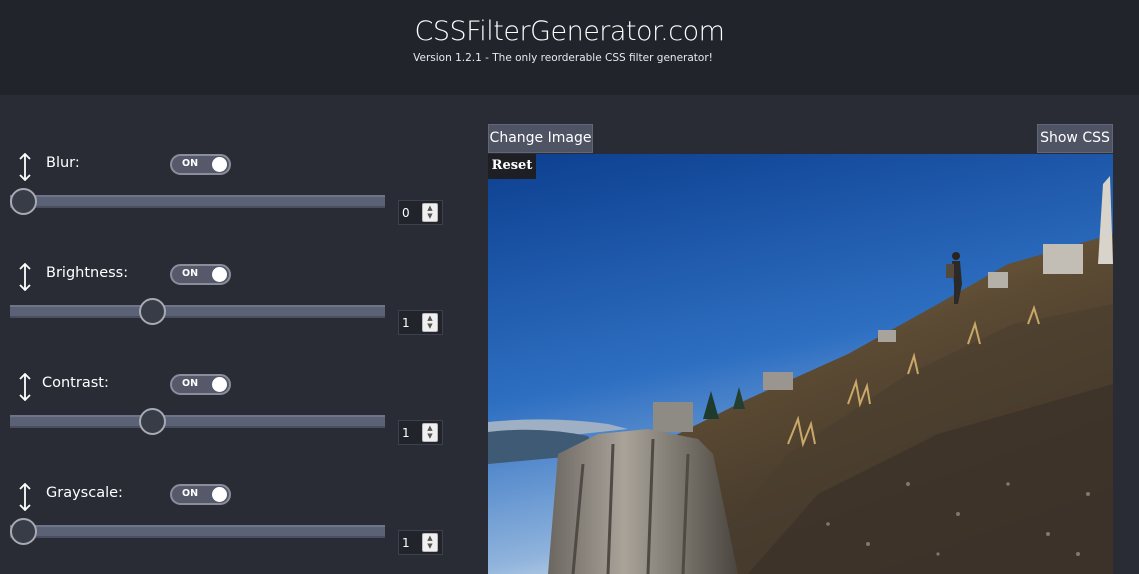  I want to click on filter-contrast: Contrast: ON 1 ▲ ▼, so click(230, 420).